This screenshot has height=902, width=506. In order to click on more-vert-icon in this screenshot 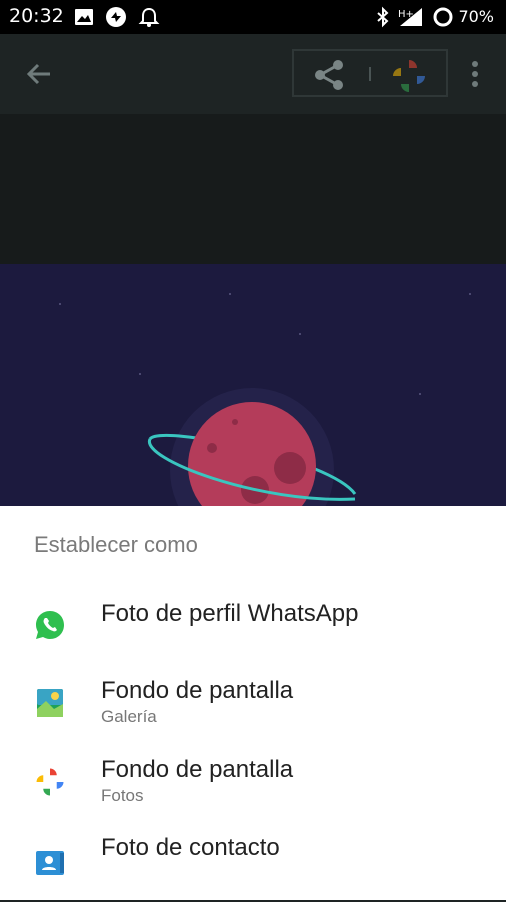, I will do `click(475, 74)`.